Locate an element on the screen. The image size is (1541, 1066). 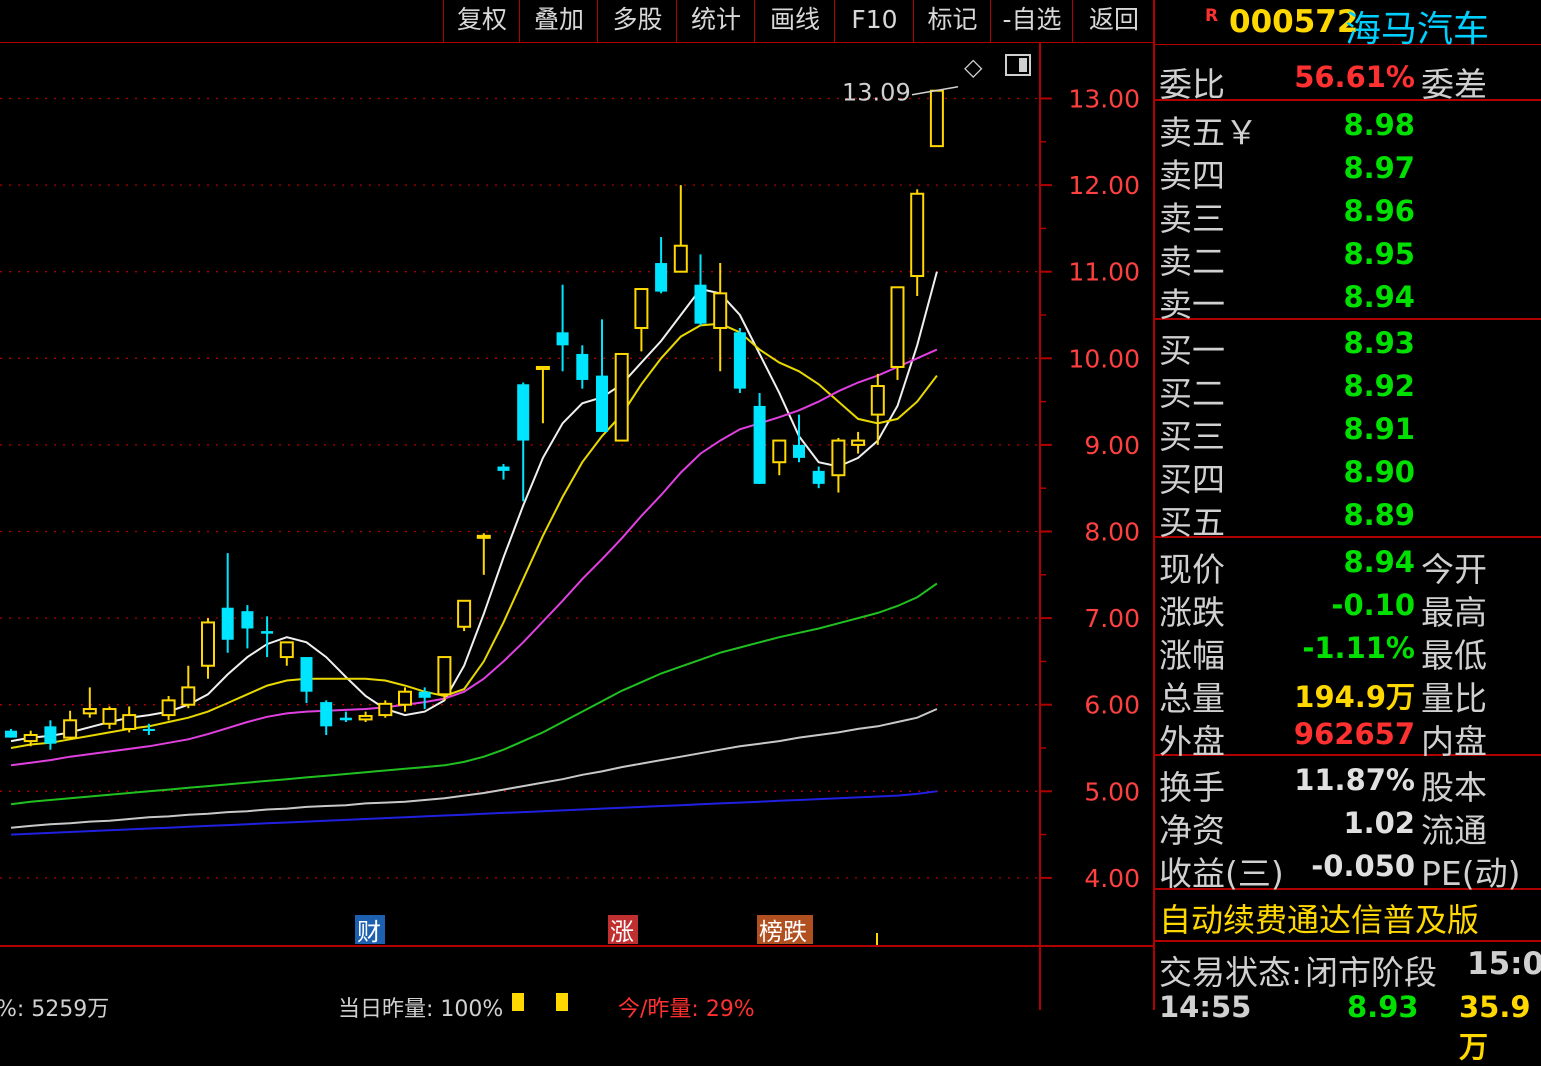
buy-order-1-row: 买一 8.93 is located at coordinates (1348, 346).